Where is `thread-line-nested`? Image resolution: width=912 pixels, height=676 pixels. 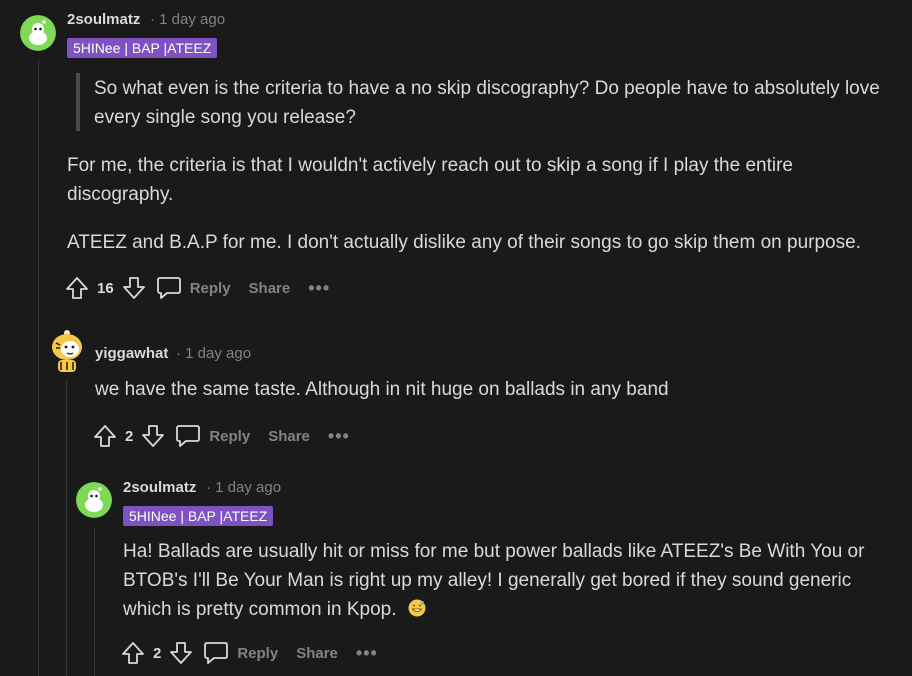 thread-line-nested is located at coordinates (94, 602).